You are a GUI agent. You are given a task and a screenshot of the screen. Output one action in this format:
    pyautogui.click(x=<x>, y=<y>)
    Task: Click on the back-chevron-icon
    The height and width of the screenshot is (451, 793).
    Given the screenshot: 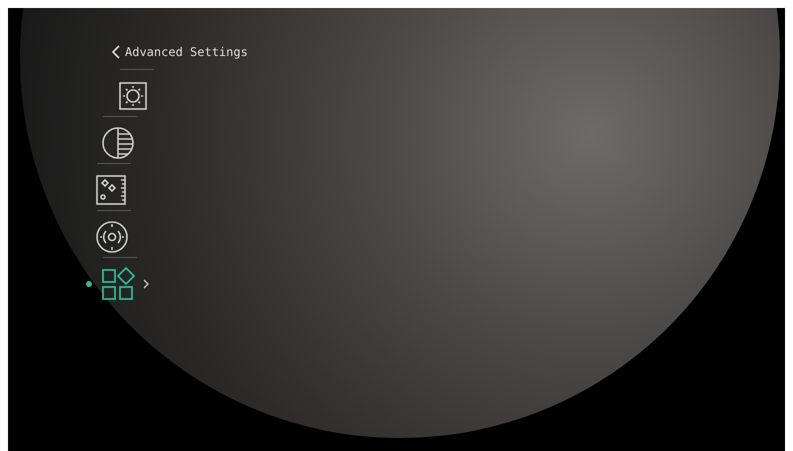 What is the action you would take?
    pyautogui.click(x=116, y=52)
    